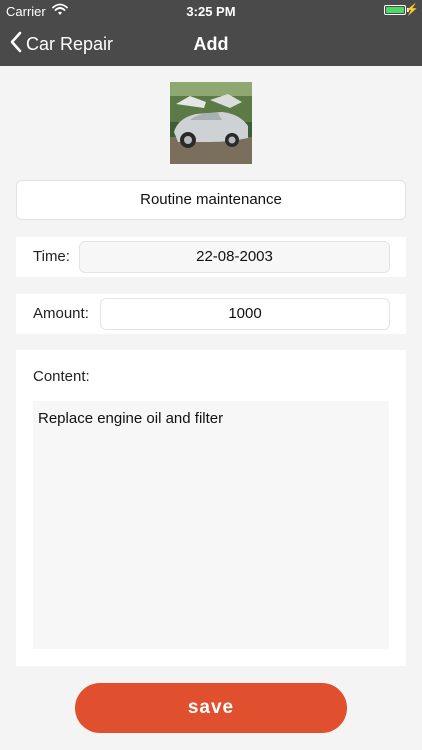 The image size is (422, 750). Describe the element at coordinates (211, 708) in the screenshot. I see `save-button: save` at that location.